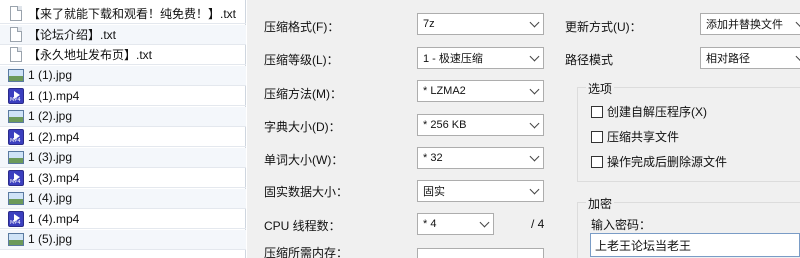  Describe the element at coordinates (455, 224) in the screenshot. I see `threads-select: * 4` at that location.